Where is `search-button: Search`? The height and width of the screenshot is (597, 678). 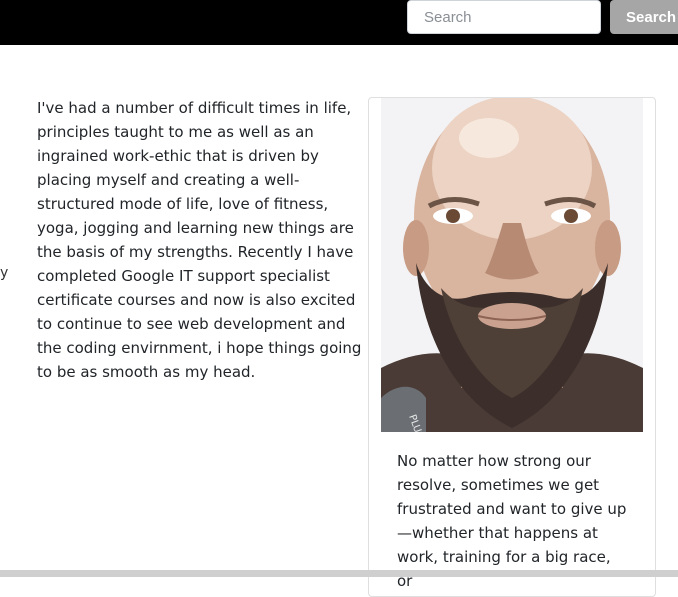 search-button: Search is located at coordinates (644, 17).